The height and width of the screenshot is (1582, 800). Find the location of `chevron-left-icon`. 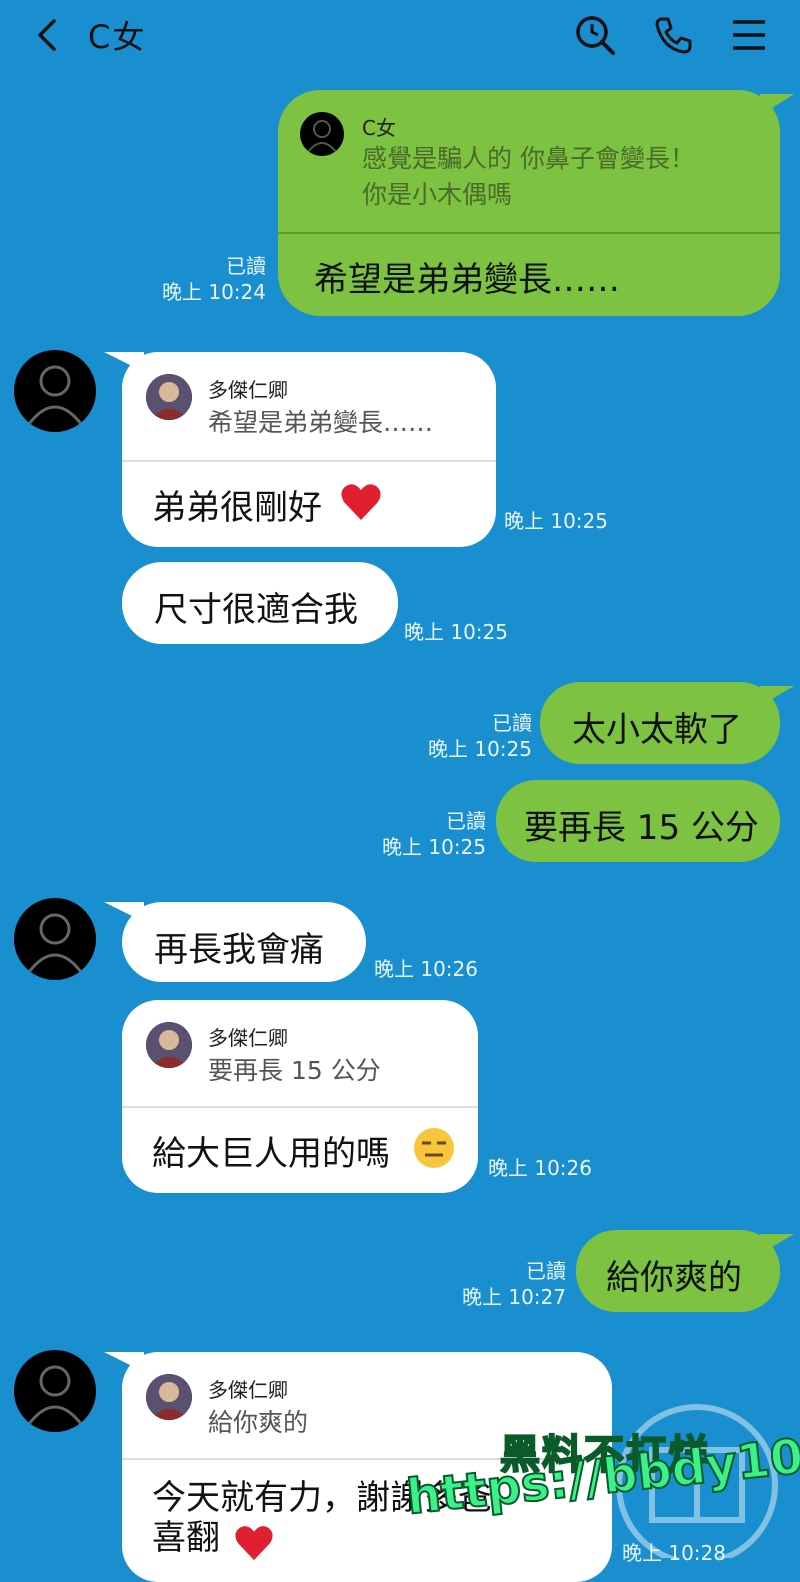

chevron-left-icon is located at coordinates (47, 35).